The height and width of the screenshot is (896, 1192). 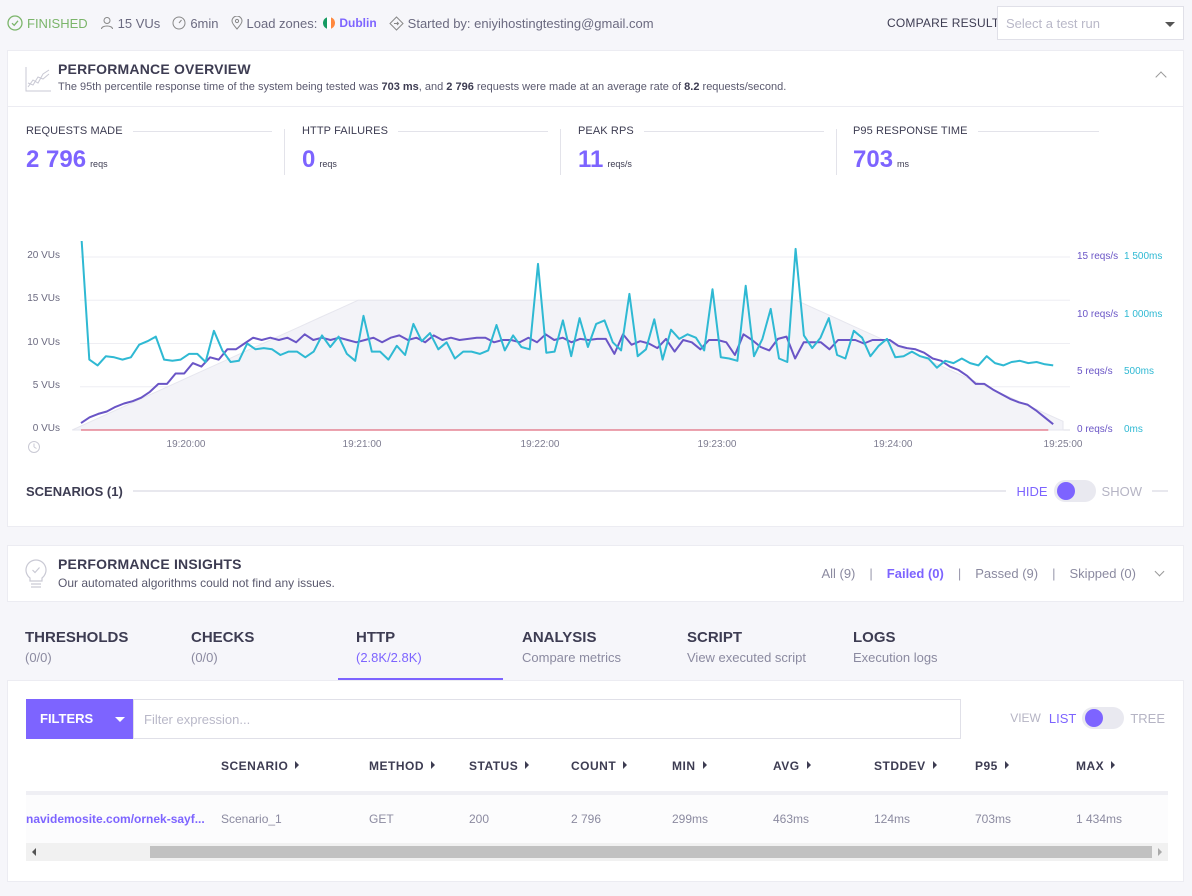 What do you see at coordinates (1160, 852) in the screenshot?
I see `scroll-right-arrow-icon` at bounding box center [1160, 852].